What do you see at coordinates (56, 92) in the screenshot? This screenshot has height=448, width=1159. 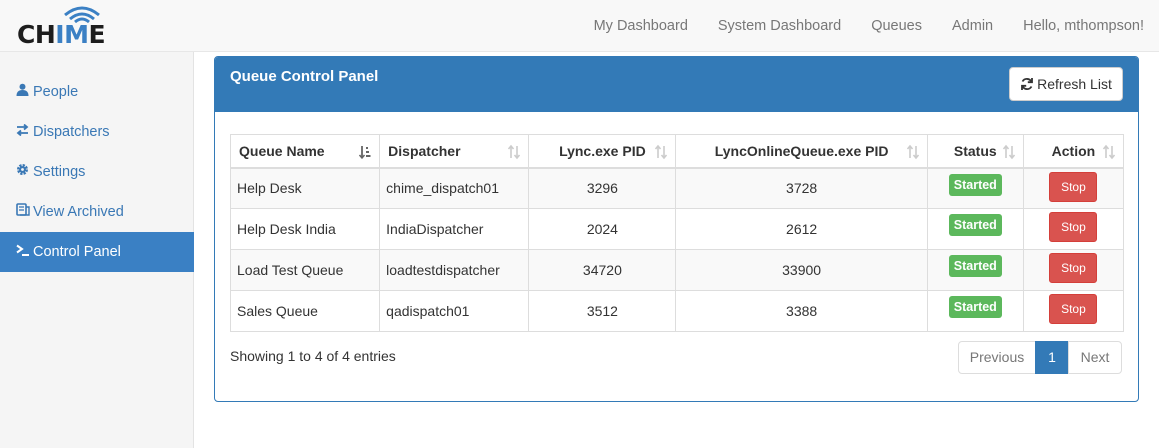 I see `sidebar-item-label: People` at bounding box center [56, 92].